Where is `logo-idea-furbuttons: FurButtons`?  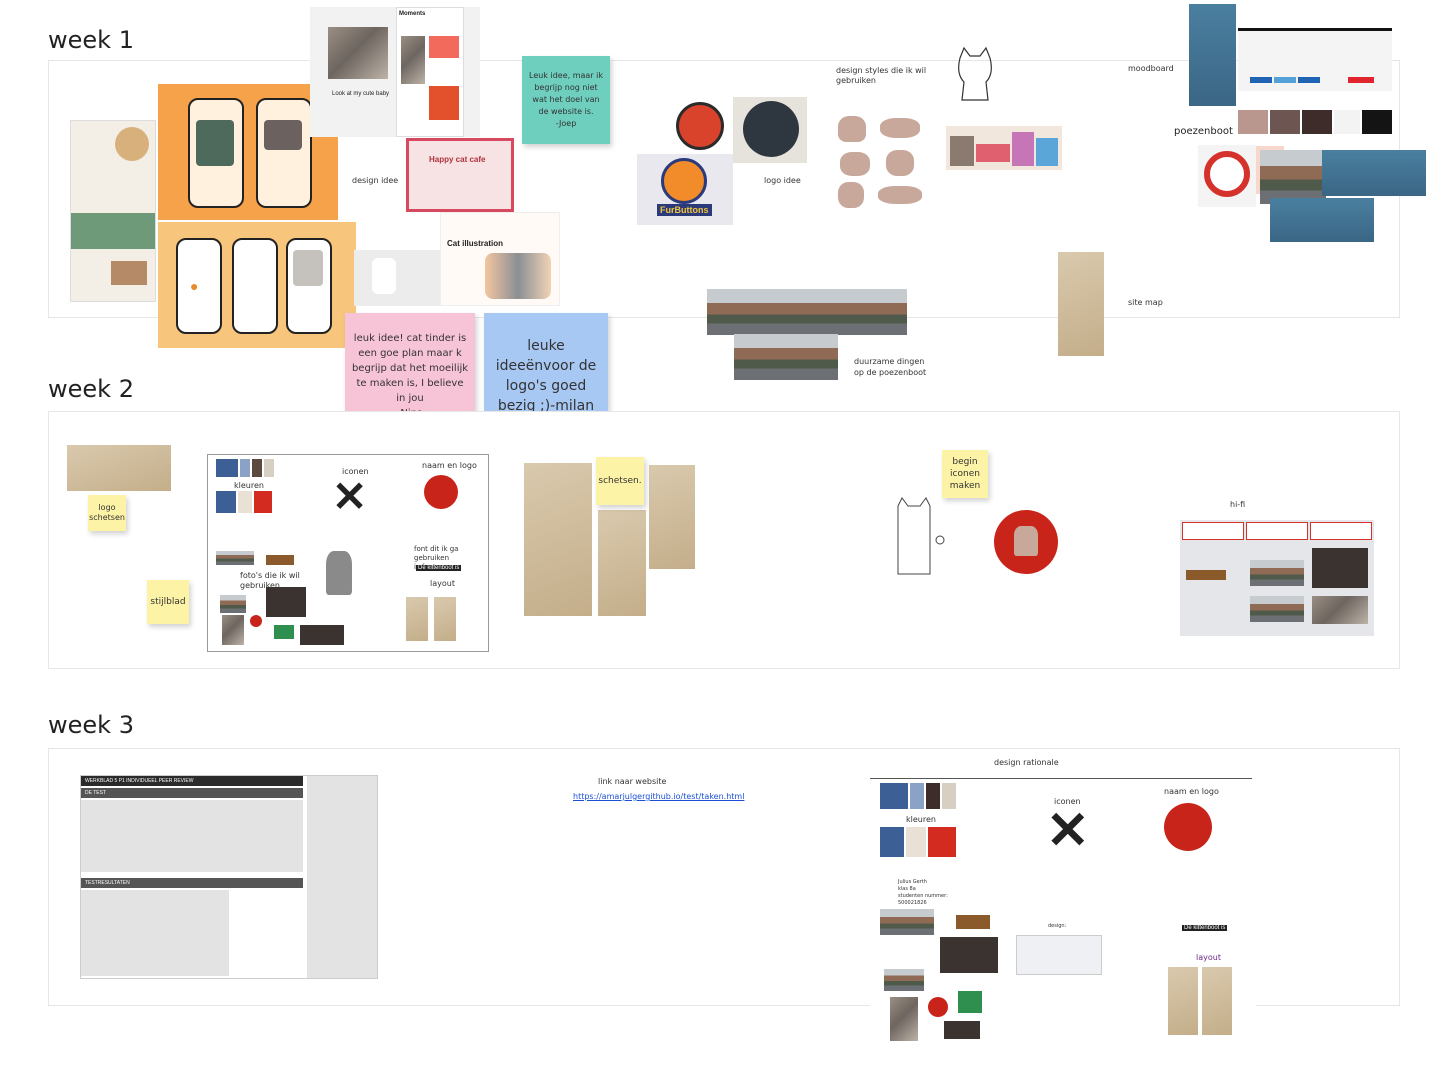 logo-idea-furbuttons: FurButtons is located at coordinates (685, 189).